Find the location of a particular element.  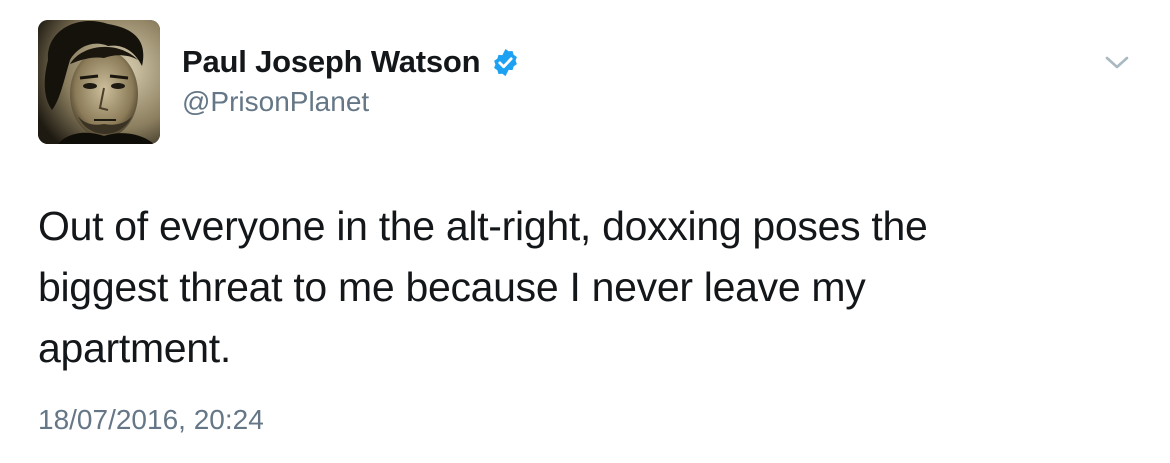

author-handle: @PrisonPlanet is located at coordinates (275, 102).